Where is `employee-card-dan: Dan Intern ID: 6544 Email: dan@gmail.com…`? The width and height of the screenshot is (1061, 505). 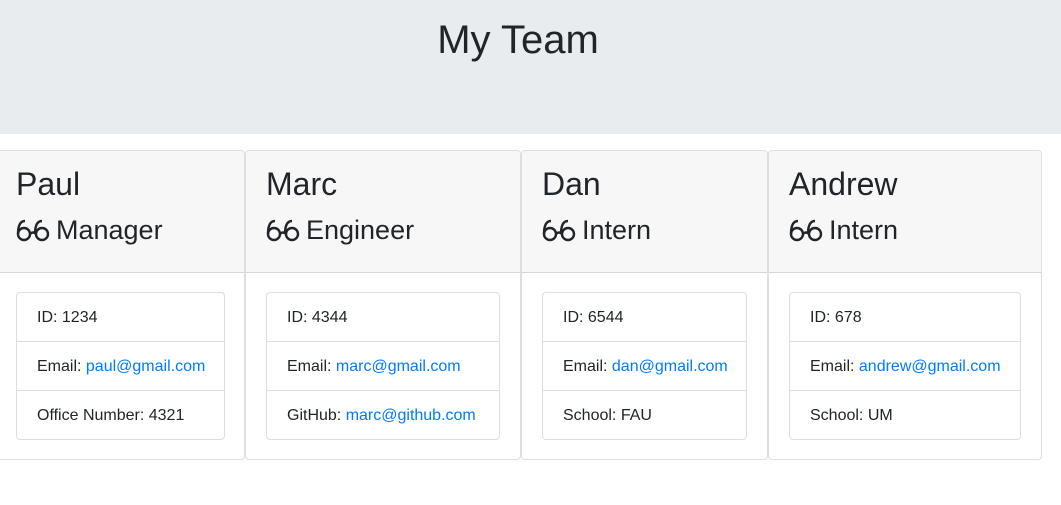 employee-card-dan: Dan Intern ID: 6544 Email: dan@gmail.com… is located at coordinates (644, 305).